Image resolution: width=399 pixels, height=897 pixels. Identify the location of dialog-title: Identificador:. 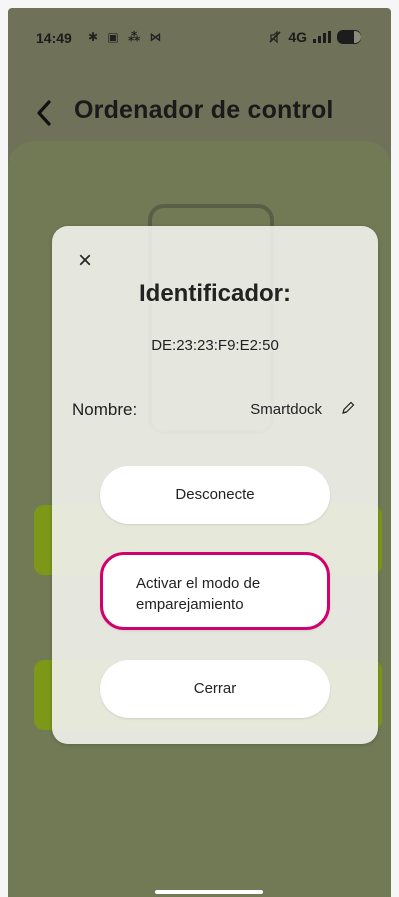
(214, 293).